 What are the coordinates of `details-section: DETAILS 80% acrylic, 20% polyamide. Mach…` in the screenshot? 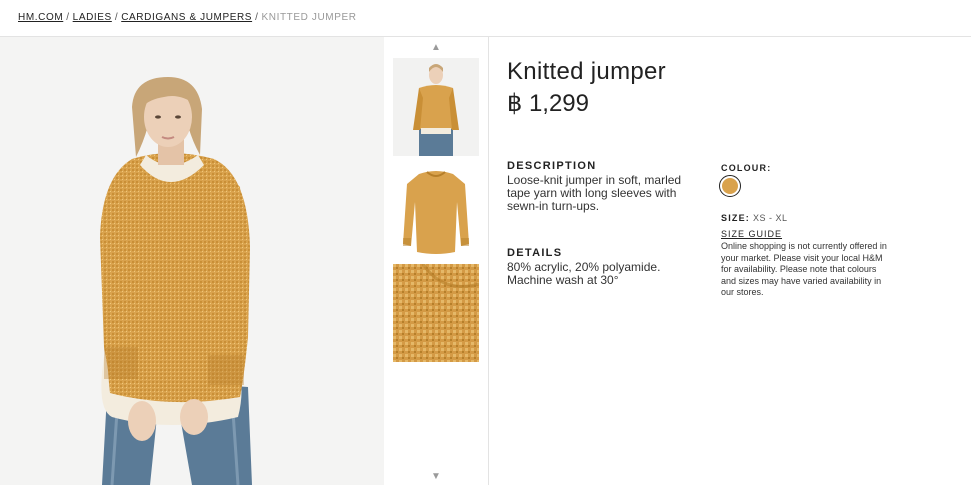 It's located at (604, 267).